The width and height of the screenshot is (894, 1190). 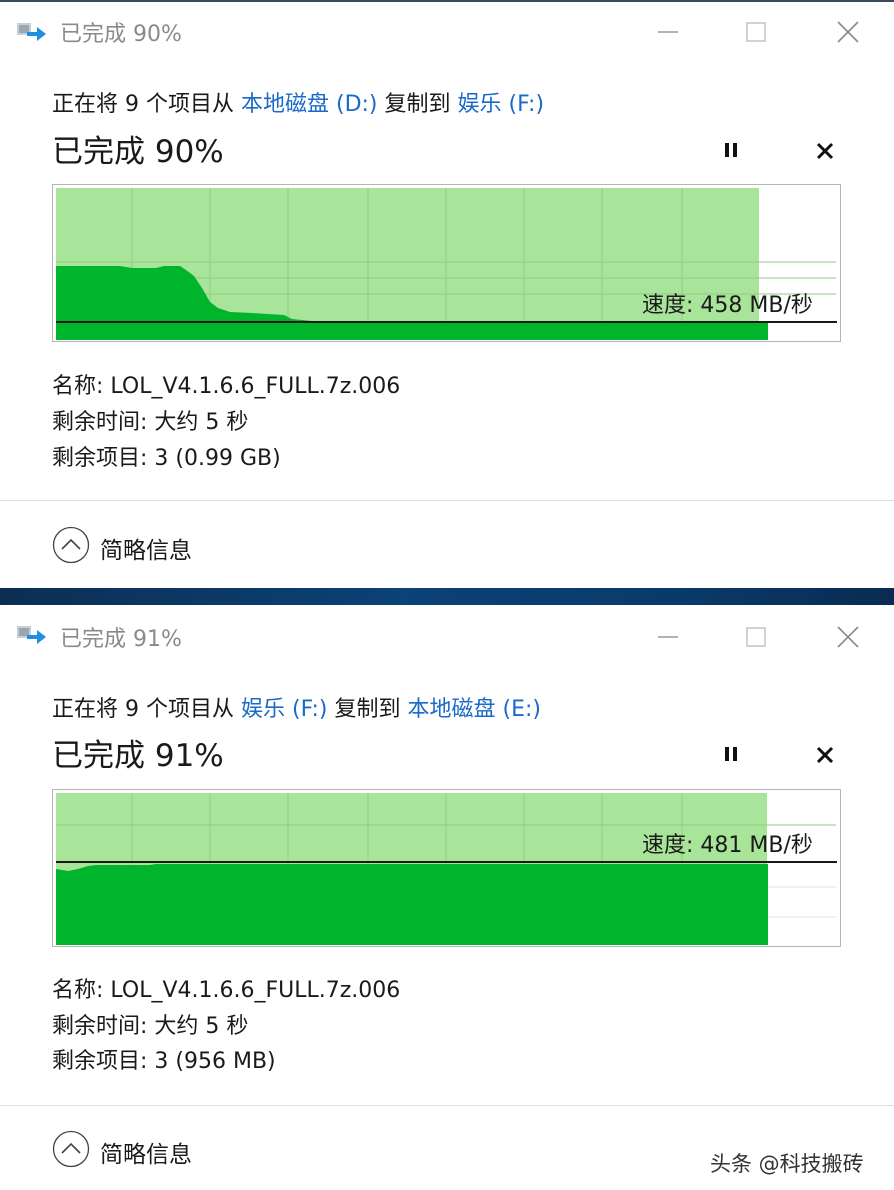 I want to click on destination-link: 娱乐 (F:), so click(x=501, y=104).